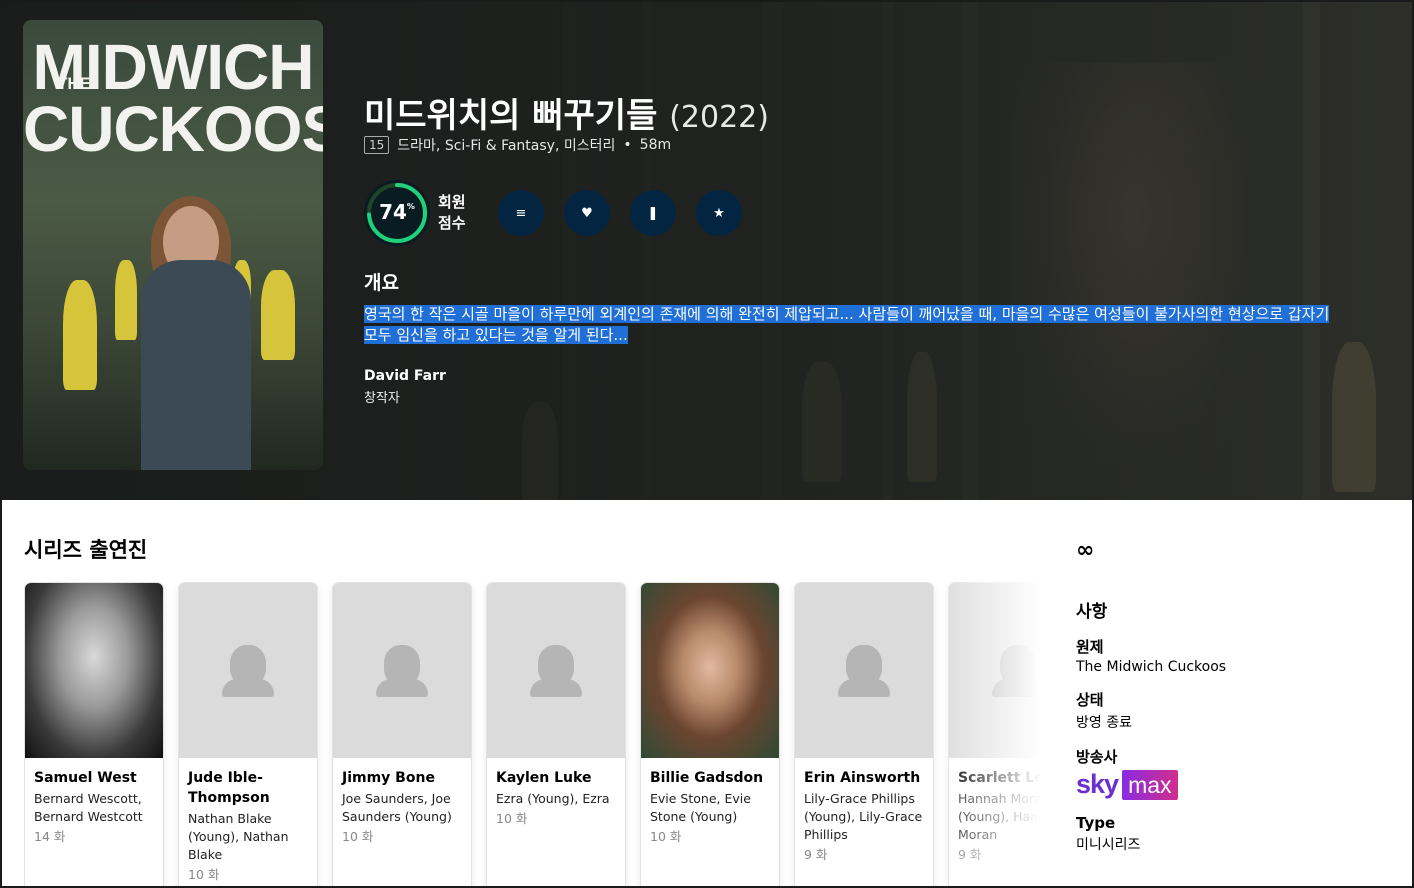  Describe the element at coordinates (382, 398) in the screenshot. I see `creator-role: 창작자` at that location.